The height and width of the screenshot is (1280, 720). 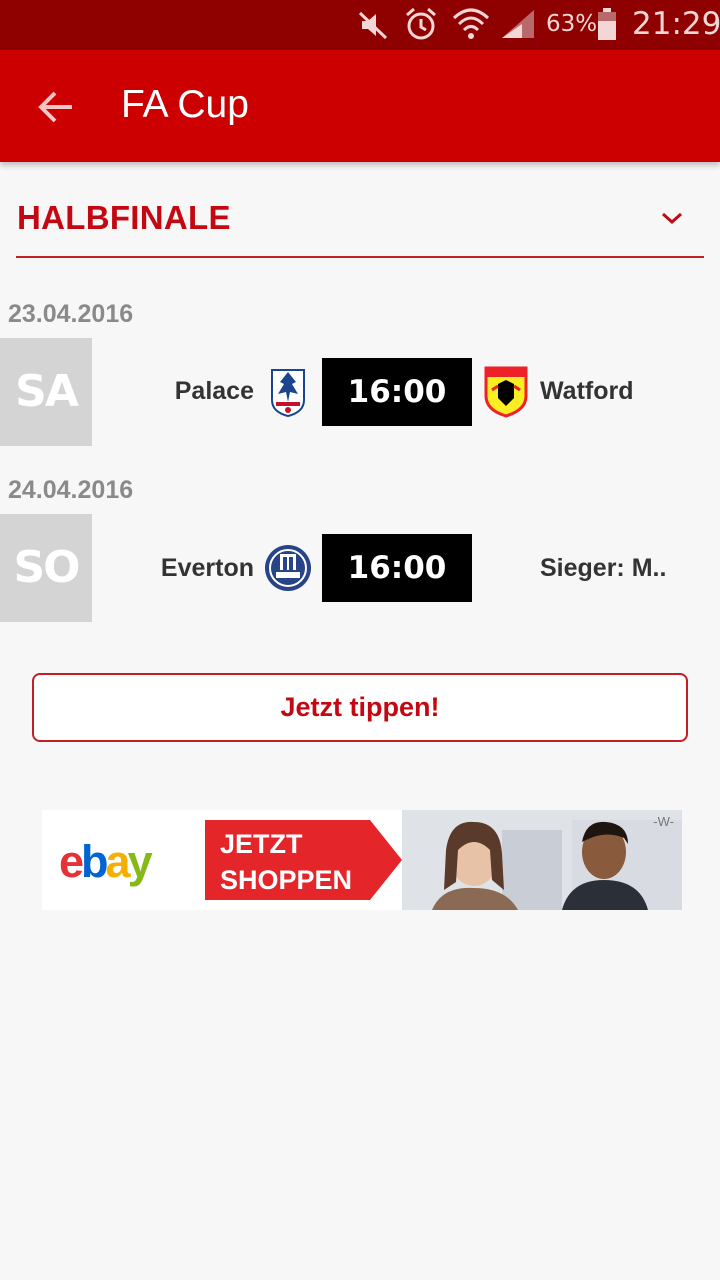 What do you see at coordinates (288, 393) in the screenshot?
I see `crystal-palace-crest-icon` at bounding box center [288, 393].